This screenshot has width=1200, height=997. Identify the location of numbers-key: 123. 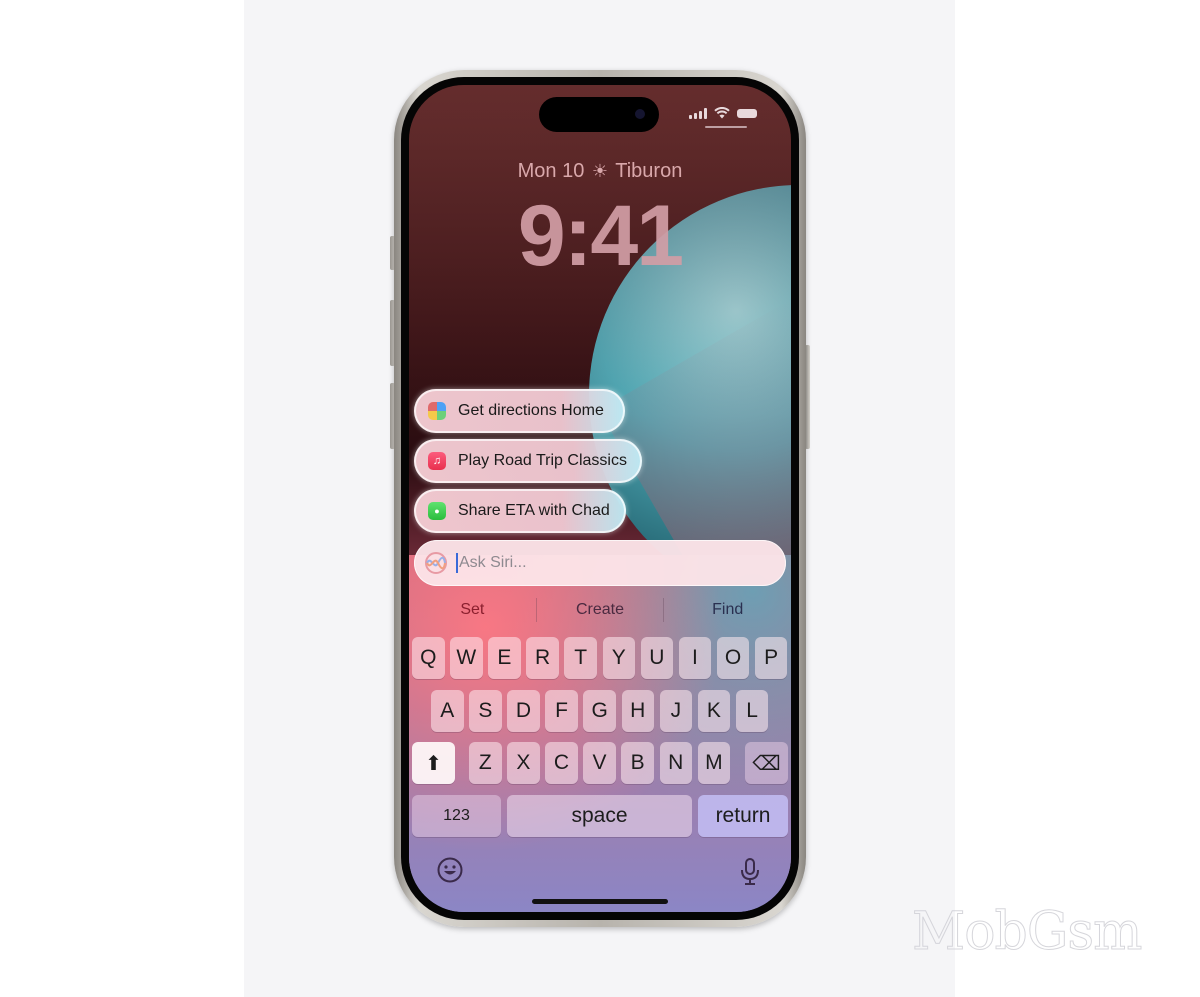
(456, 816).